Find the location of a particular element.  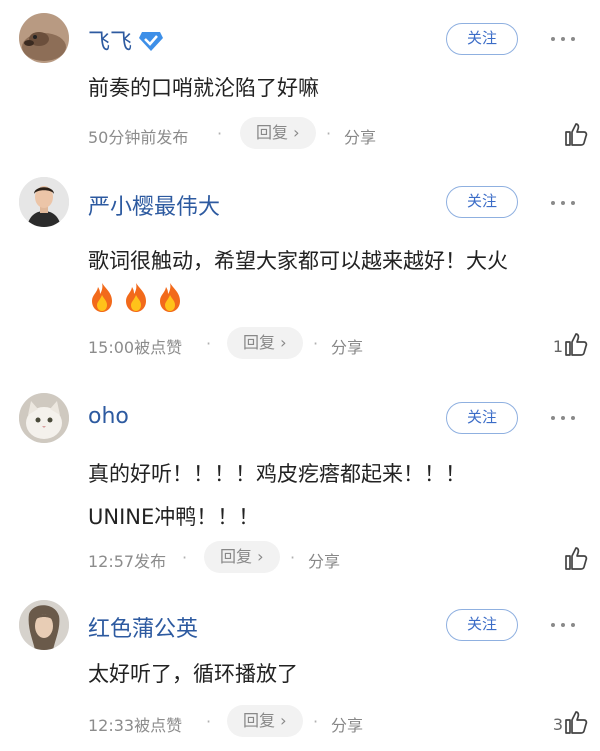

like-count: 3 is located at coordinates (557, 724).